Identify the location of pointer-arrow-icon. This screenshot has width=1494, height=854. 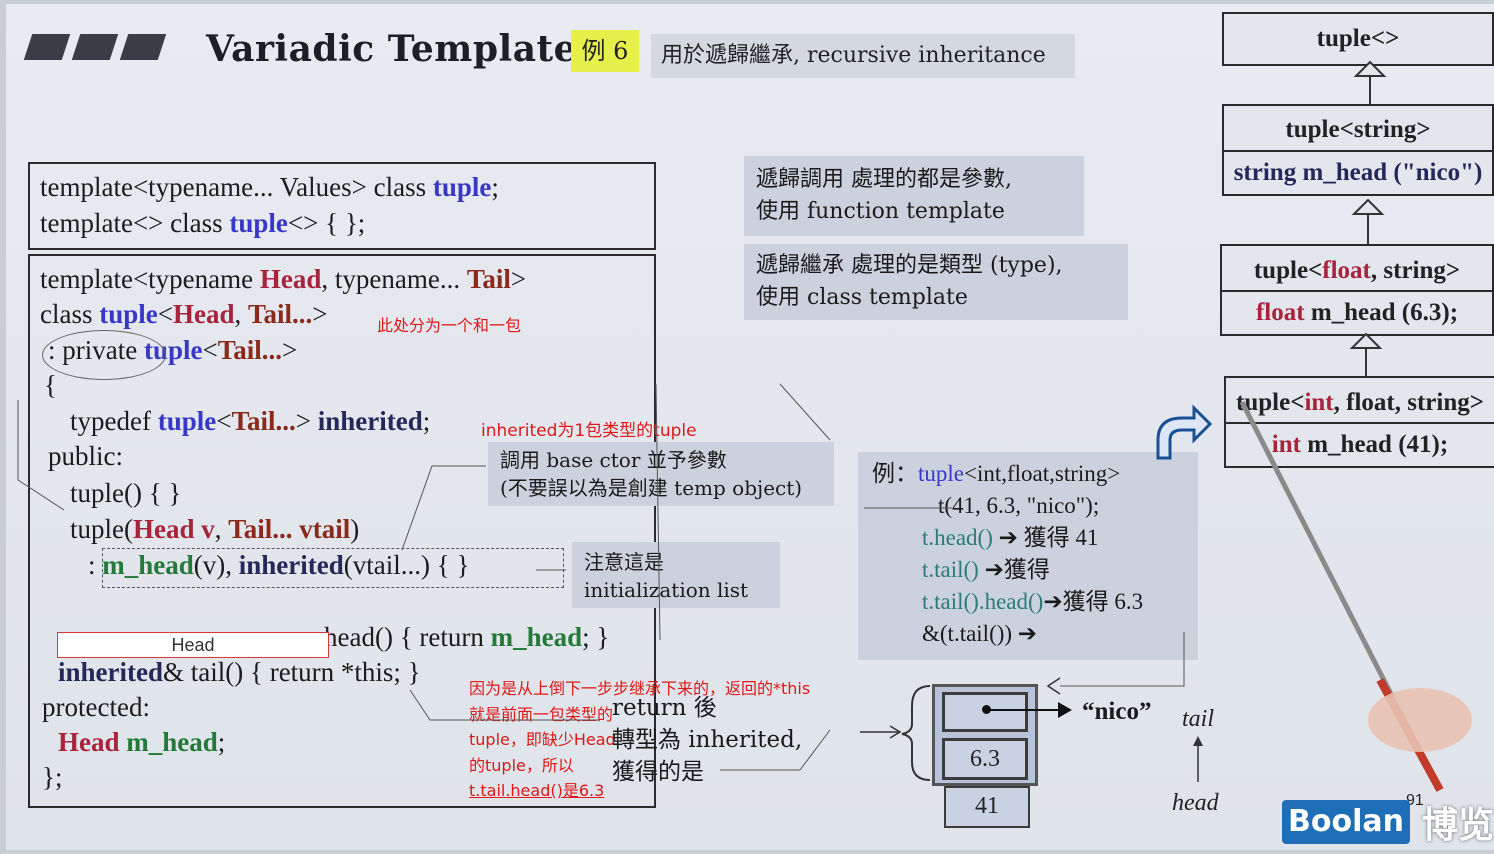
(1065, 710).